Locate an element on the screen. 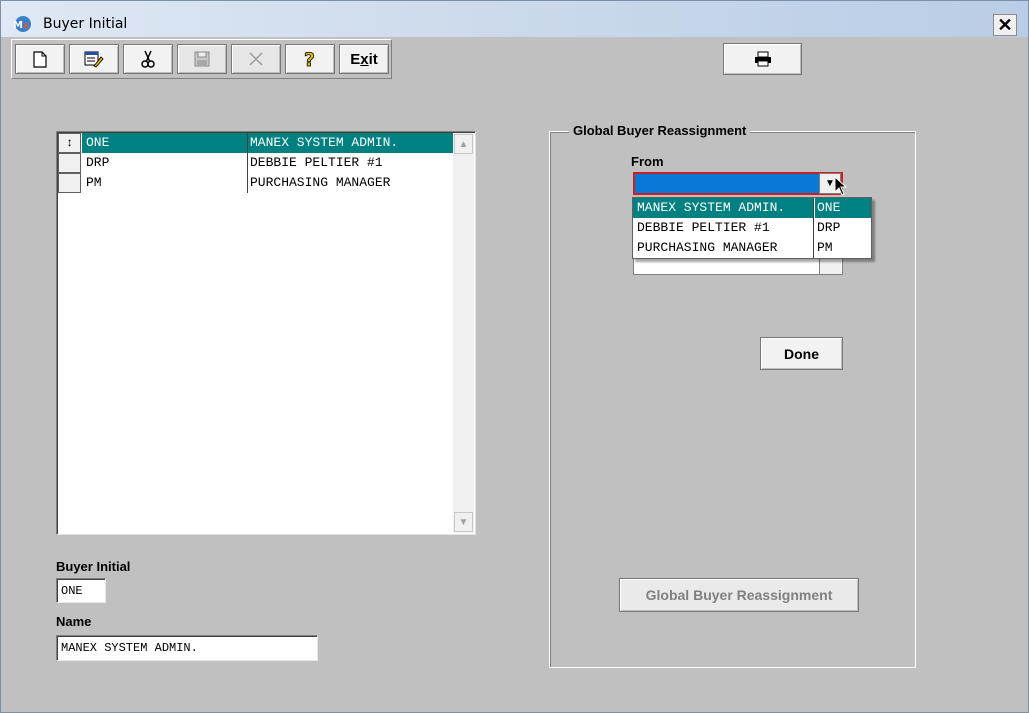  new-button is located at coordinates (40, 59).